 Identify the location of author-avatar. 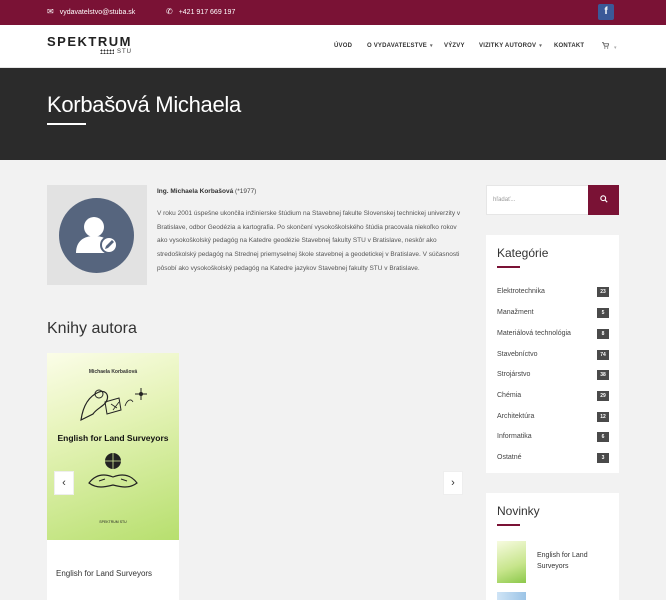
(97, 235).